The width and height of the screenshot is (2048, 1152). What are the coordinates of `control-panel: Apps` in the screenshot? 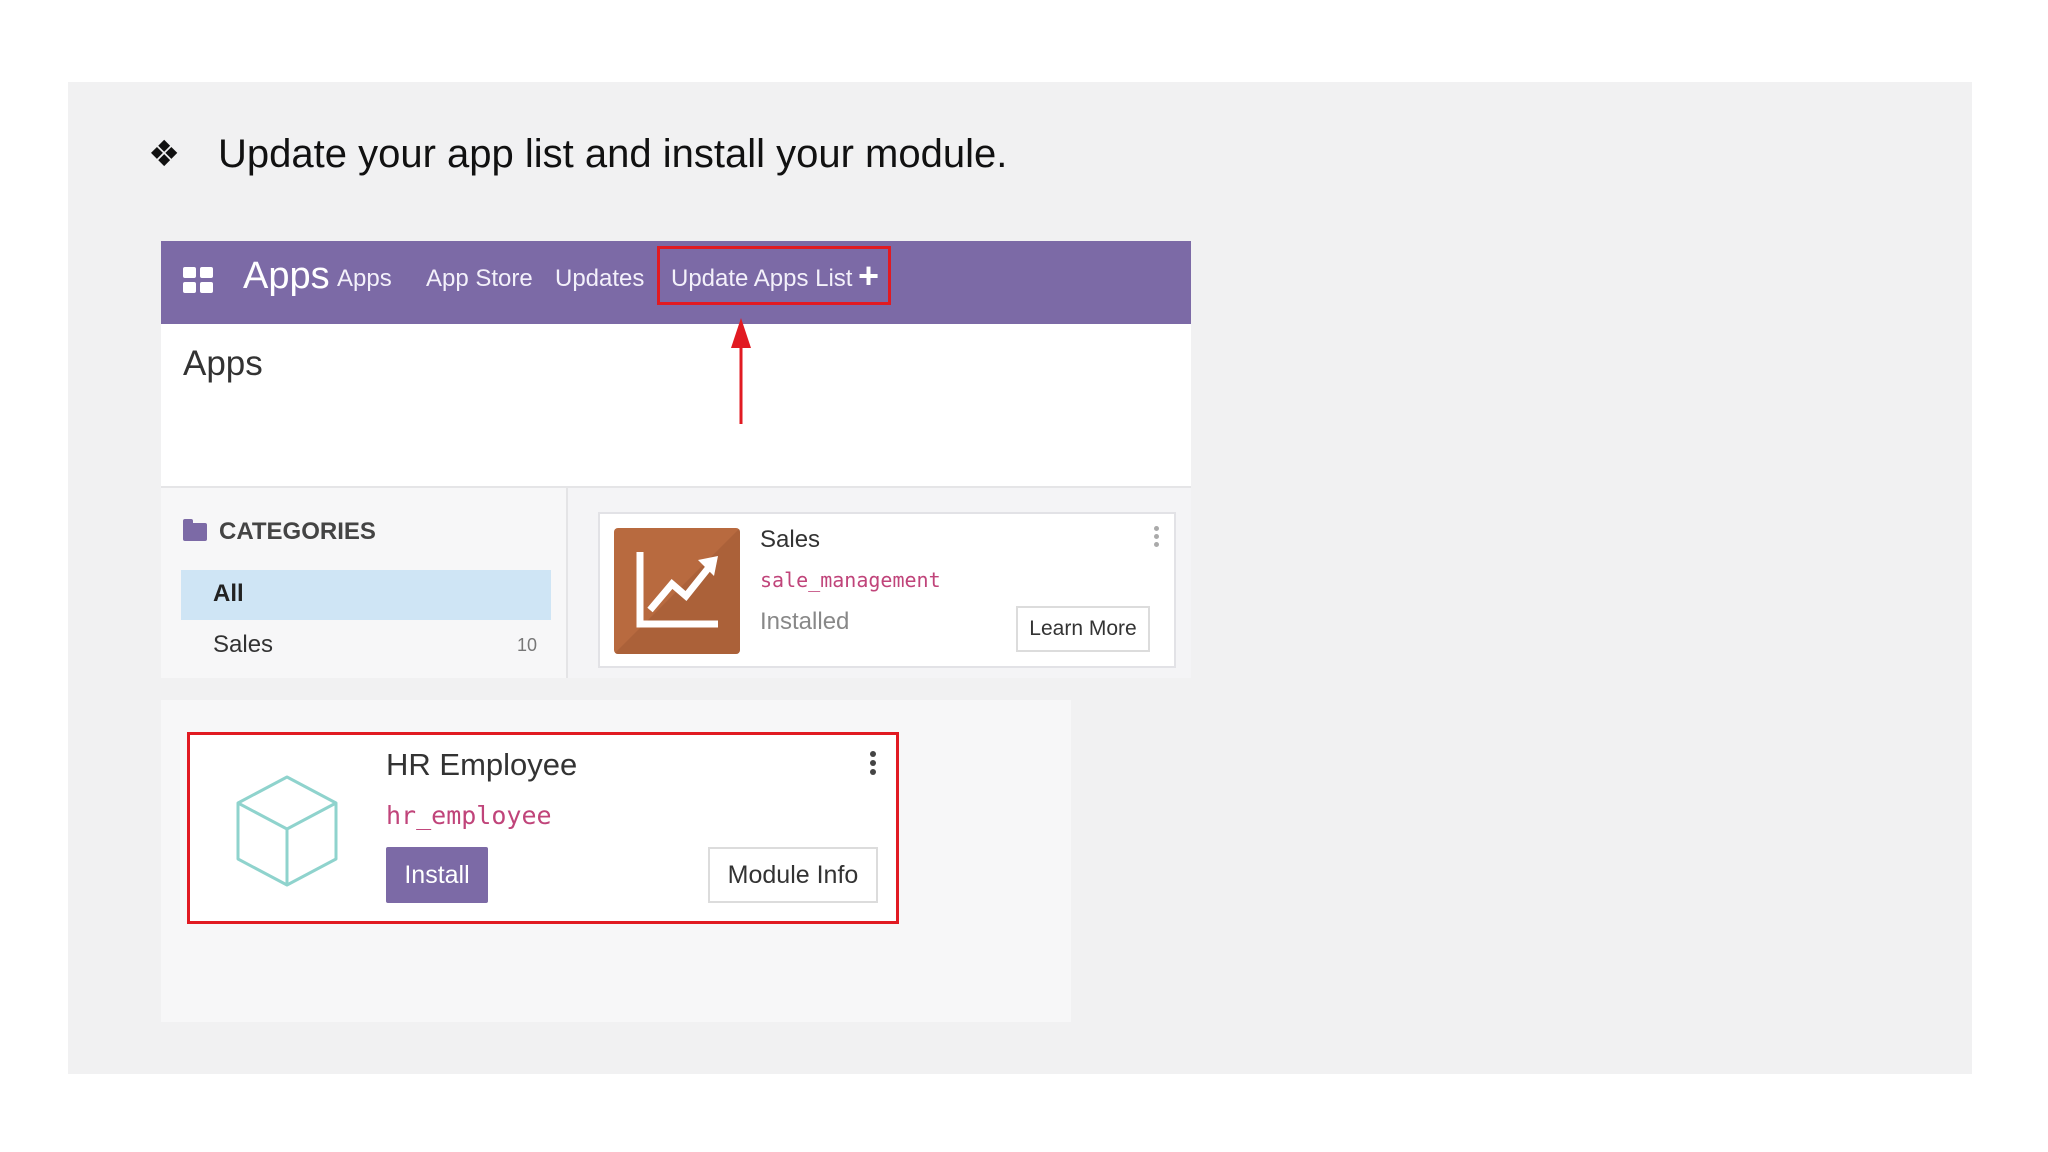 It's located at (676, 406).